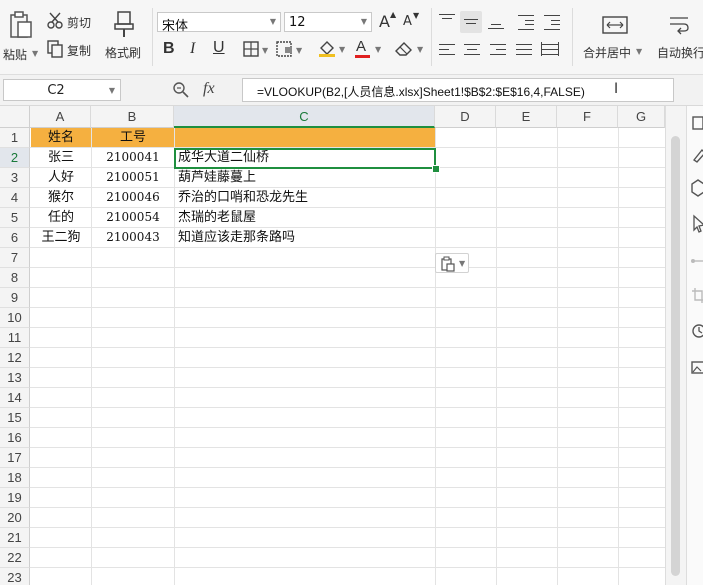  I want to click on cell-name: 人好, so click(61, 177).